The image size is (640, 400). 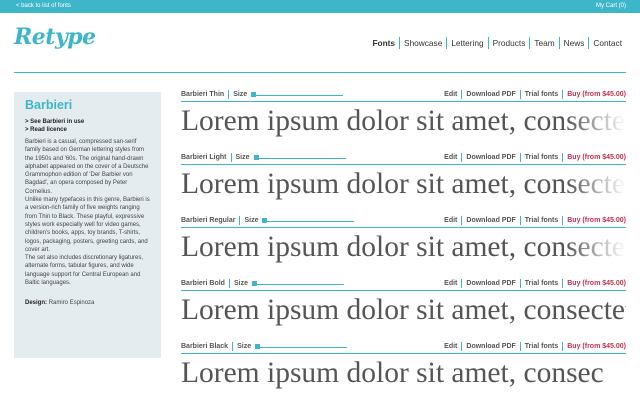 I want to click on design-credit: Design: Ramiro Espinoza, so click(x=88, y=303).